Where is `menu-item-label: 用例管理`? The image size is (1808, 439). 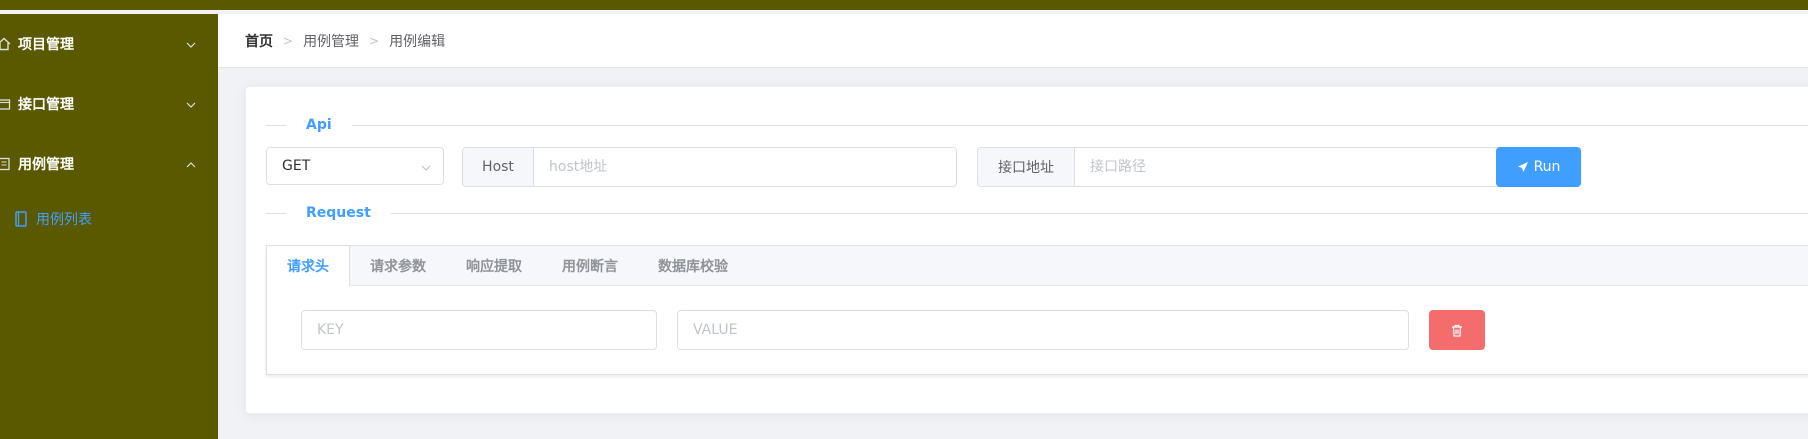
menu-item-label: 用例管理 is located at coordinates (46, 165).